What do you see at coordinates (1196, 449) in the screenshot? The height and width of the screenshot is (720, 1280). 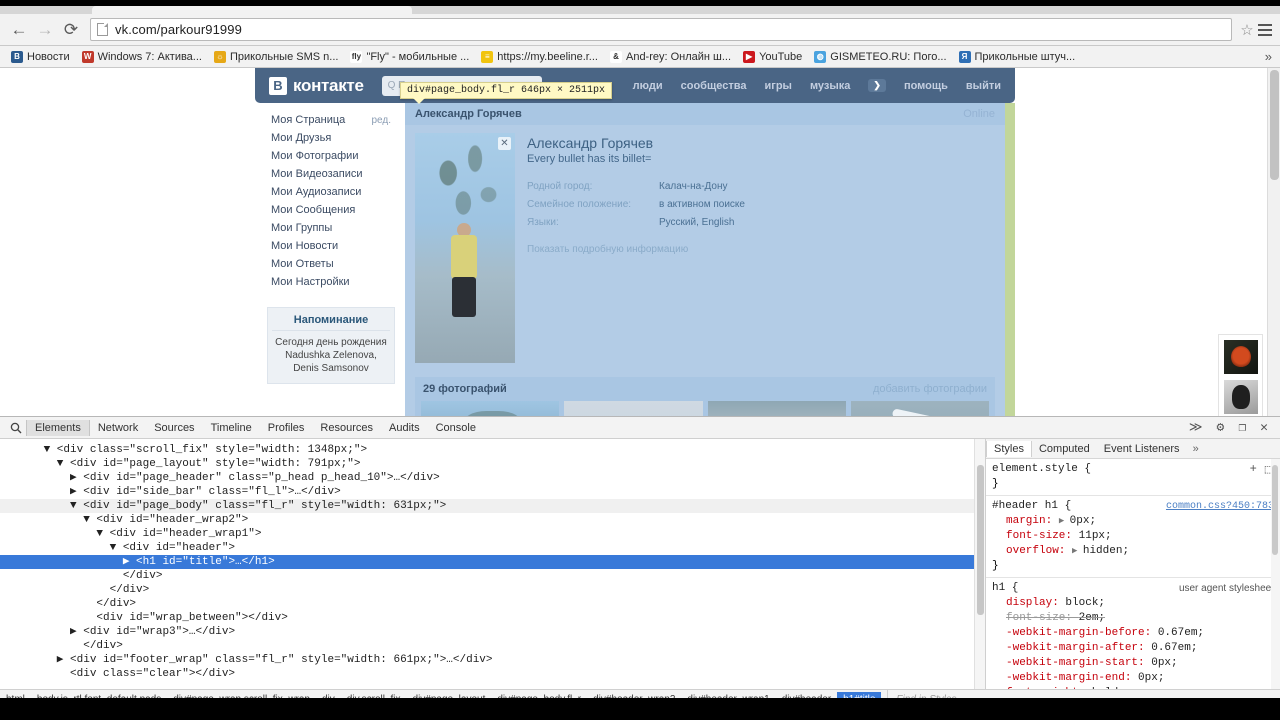 I see `styles-more-icon: »` at bounding box center [1196, 449].